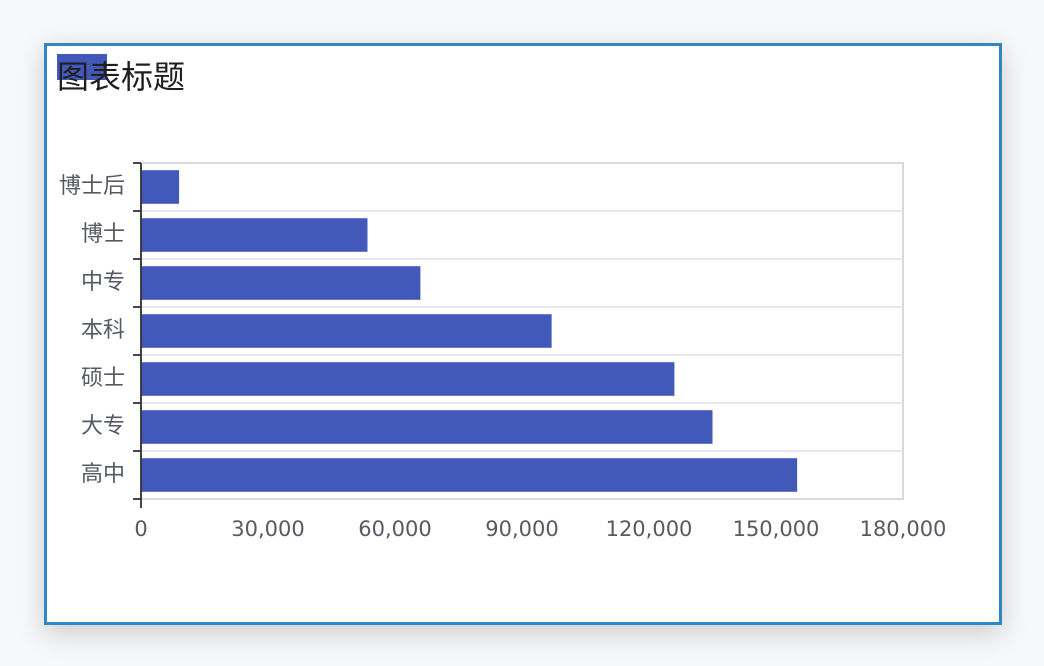 The height and width of the screenshot is (666, 1044). I want to click on chart-title: 图表标题, so click(121, 77).